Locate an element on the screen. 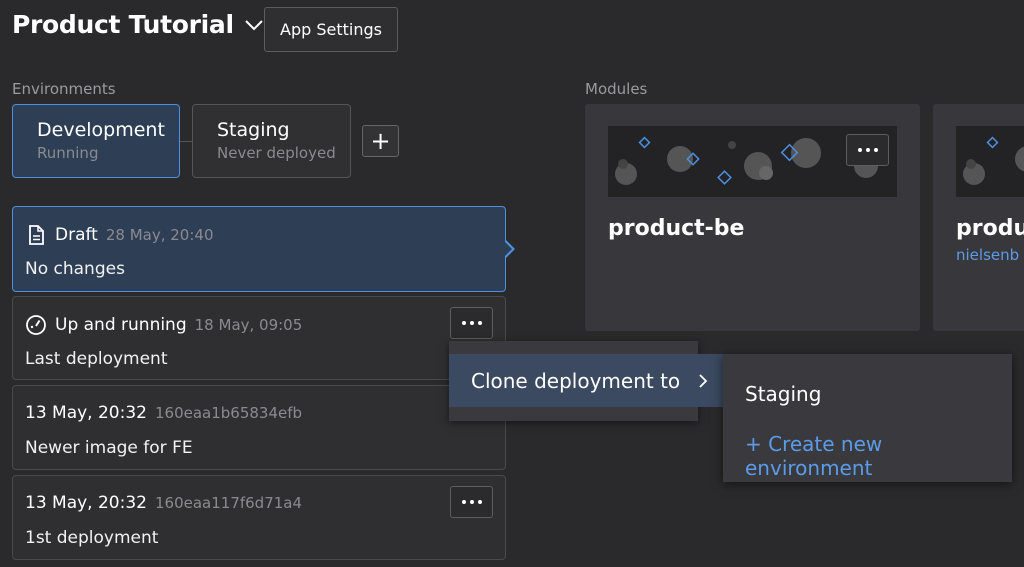 This screenshot has width=1024, height=567. deployment-note: Last deployment is located at coordinates (96, 359).